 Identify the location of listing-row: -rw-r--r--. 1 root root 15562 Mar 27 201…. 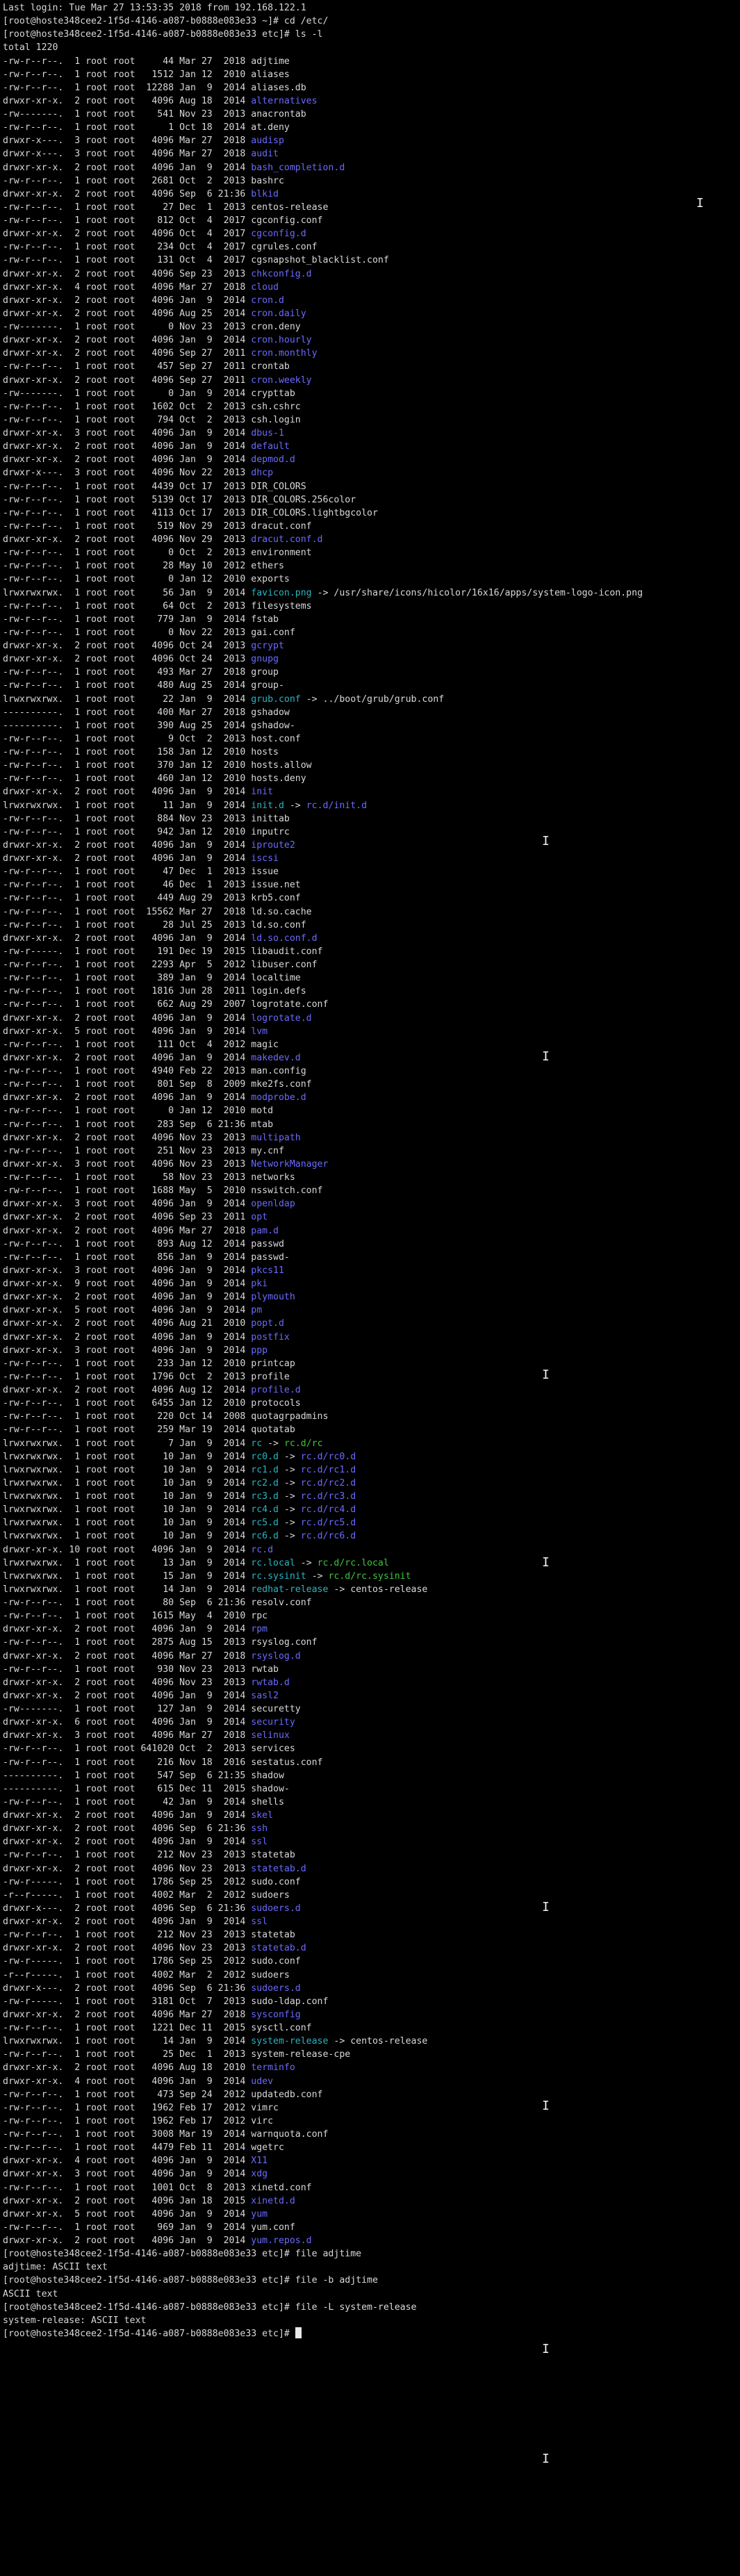
(372, 912).